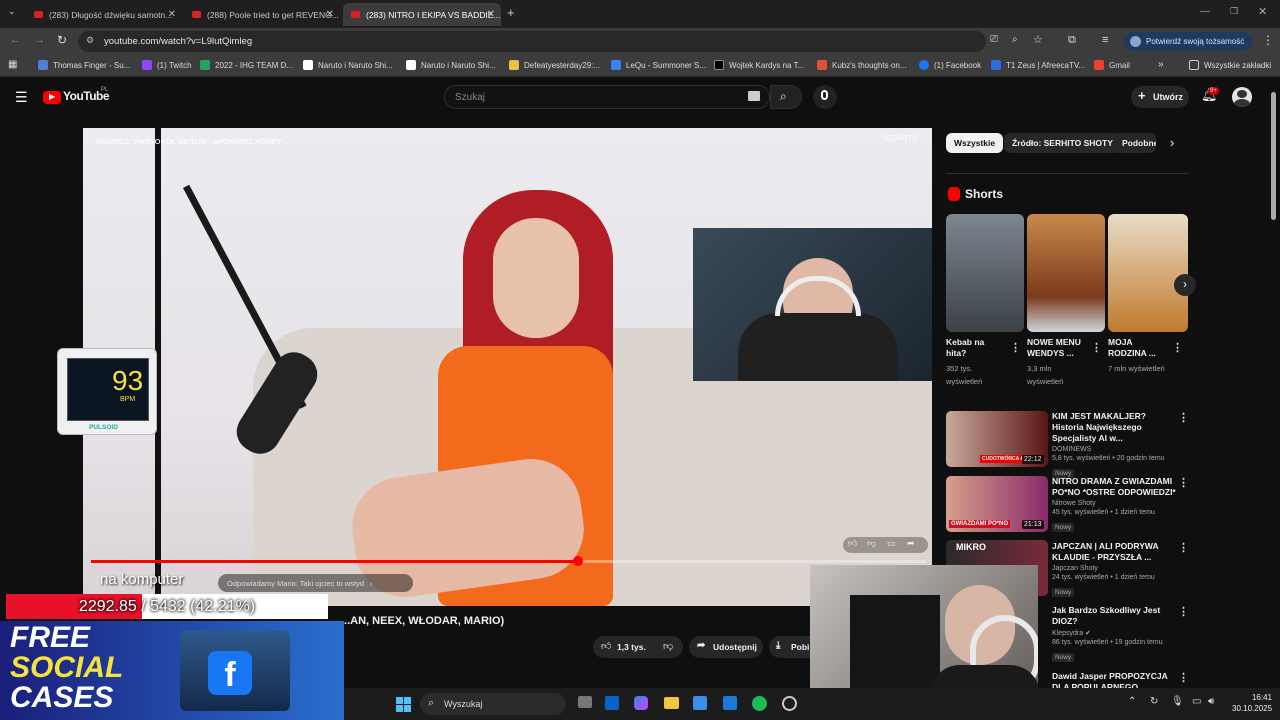  I want to click on clock: 16:41 30.10.2025, so click(1252, 703).